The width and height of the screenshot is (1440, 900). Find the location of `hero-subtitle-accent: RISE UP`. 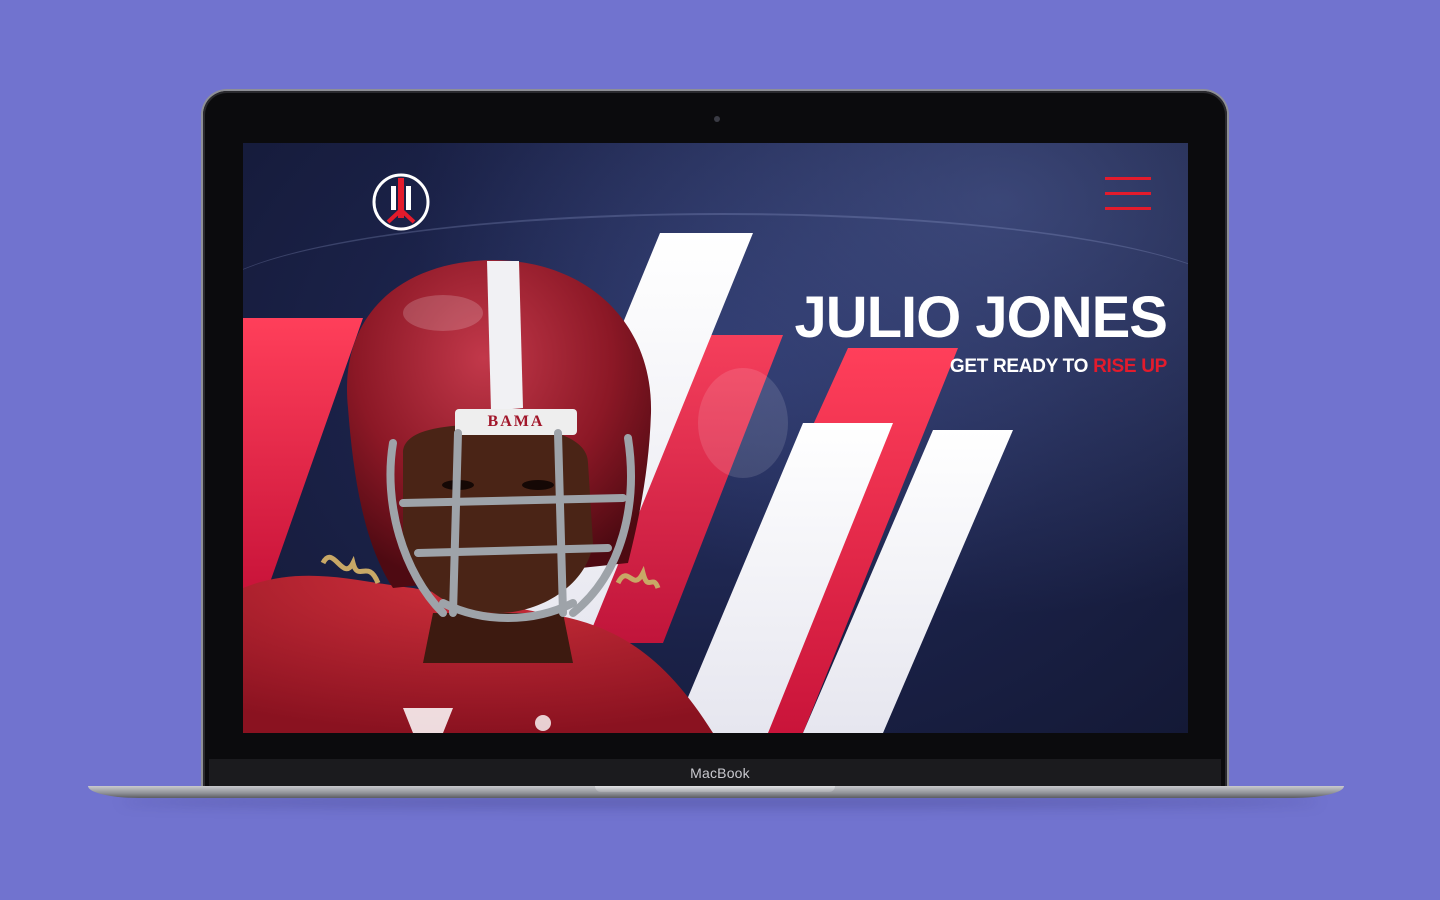

hero-subtitle-accent: RISE UP is located at coordinates (1130, 366).